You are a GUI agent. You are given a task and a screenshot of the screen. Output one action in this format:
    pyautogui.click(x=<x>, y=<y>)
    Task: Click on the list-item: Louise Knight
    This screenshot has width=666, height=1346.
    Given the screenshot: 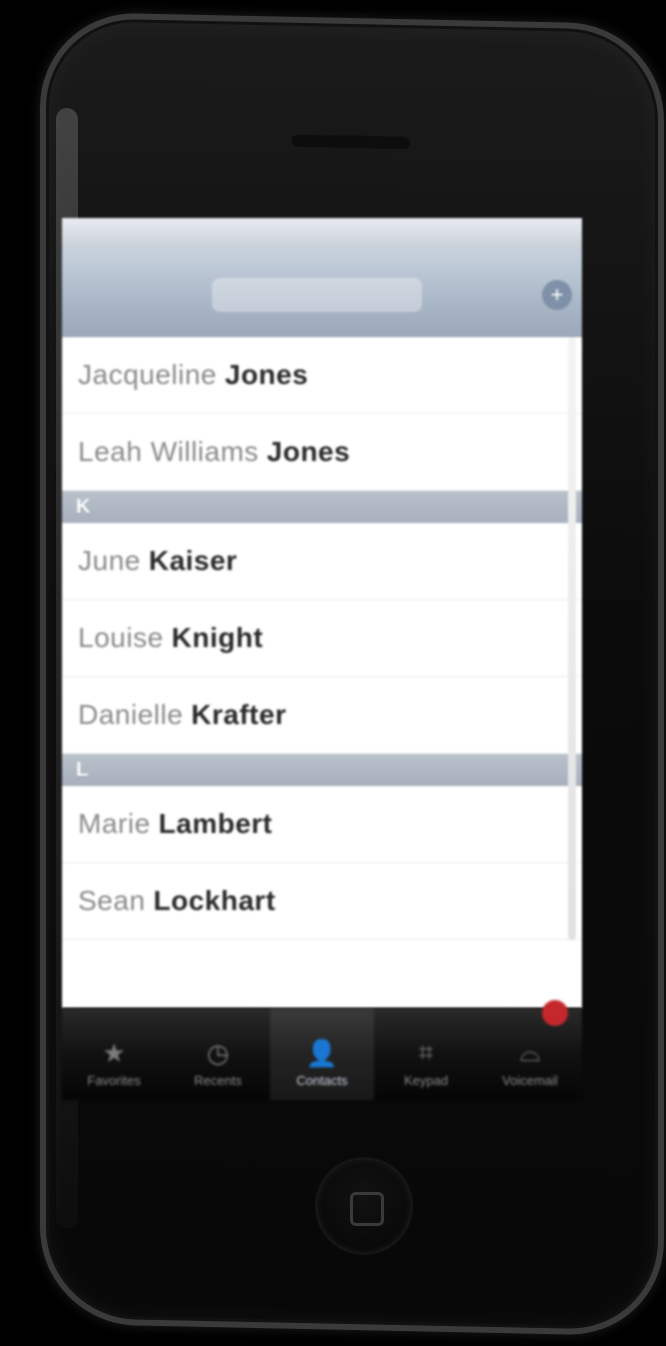 What is the action you would take?
    pyautogui.click(x=322, y=638)
    